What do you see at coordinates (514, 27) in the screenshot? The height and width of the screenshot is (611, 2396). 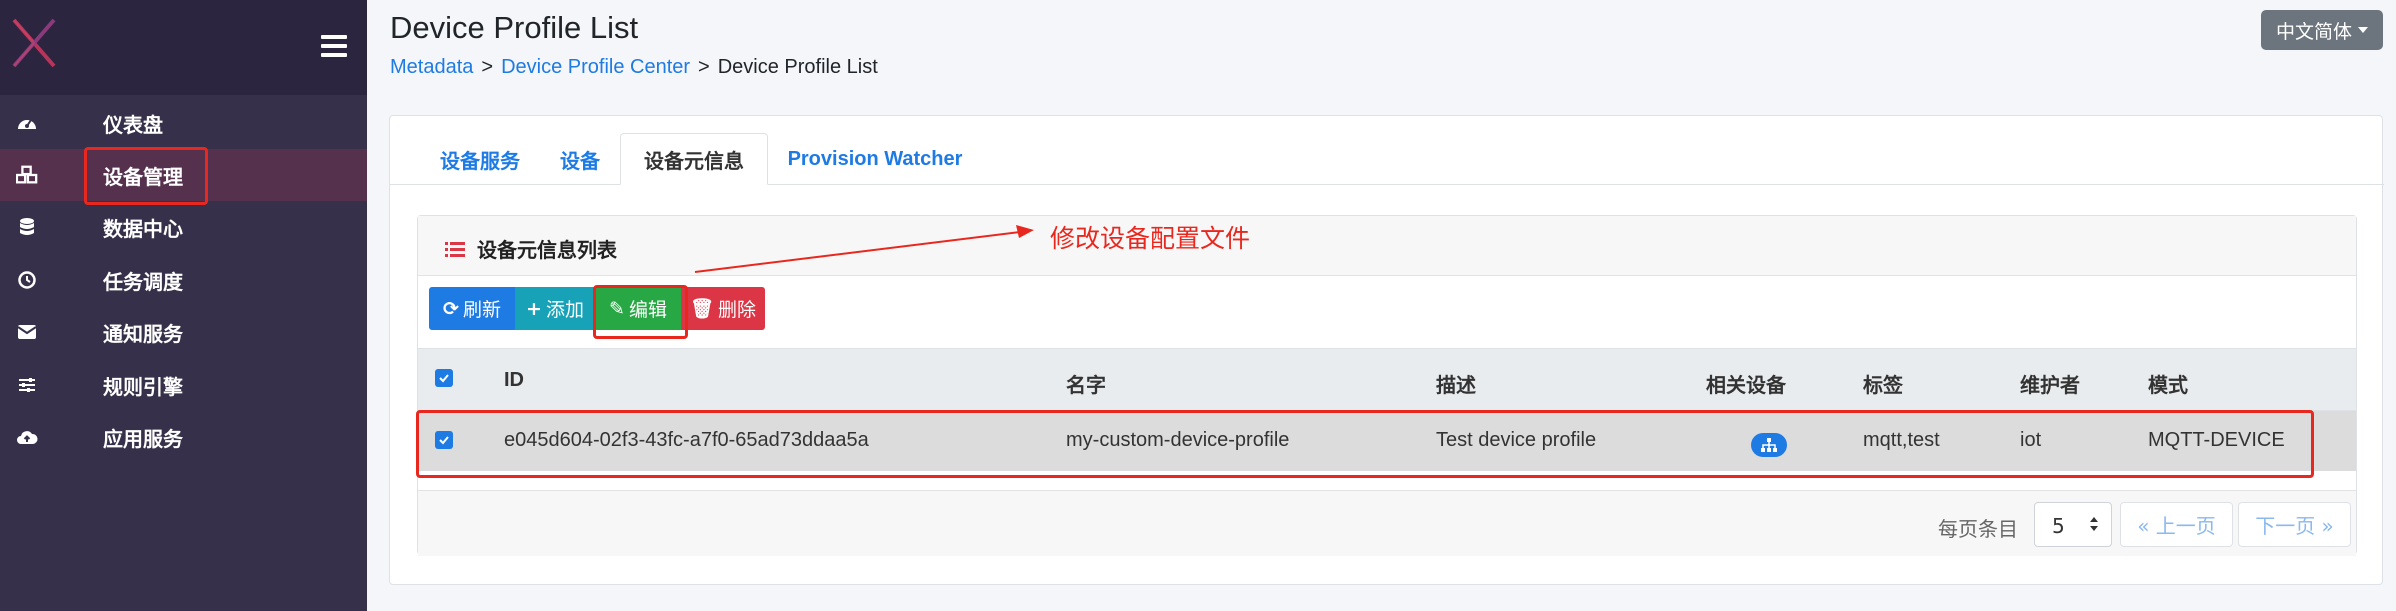 I see `page-title: Device Profile List` at bounding box center [514, 27].